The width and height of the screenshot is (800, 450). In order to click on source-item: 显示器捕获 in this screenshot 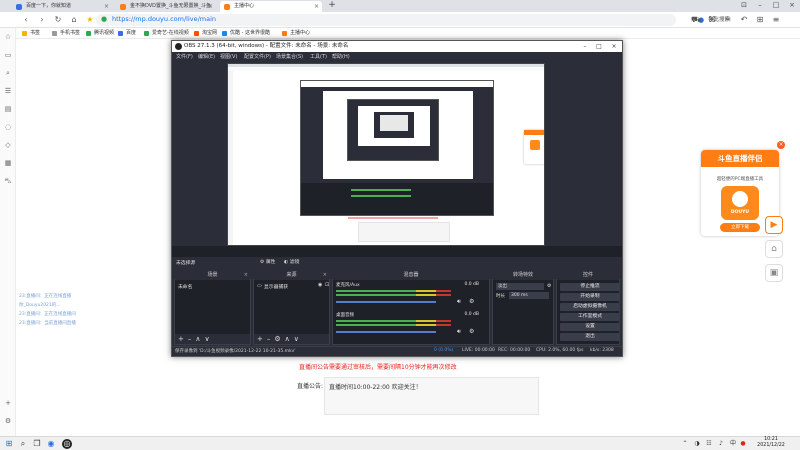, I will do `click(276, 286)`.